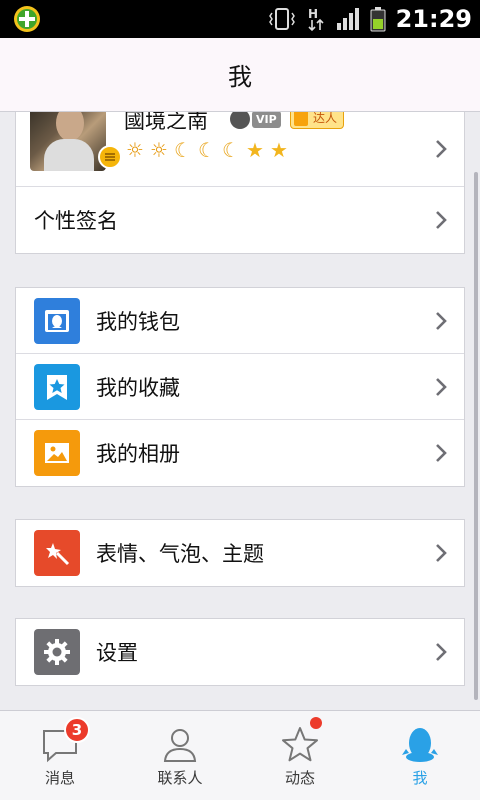  Describe the element at coordinates (117, 653) in the screenshot. I see `menu-item-label: 设置` at that location.